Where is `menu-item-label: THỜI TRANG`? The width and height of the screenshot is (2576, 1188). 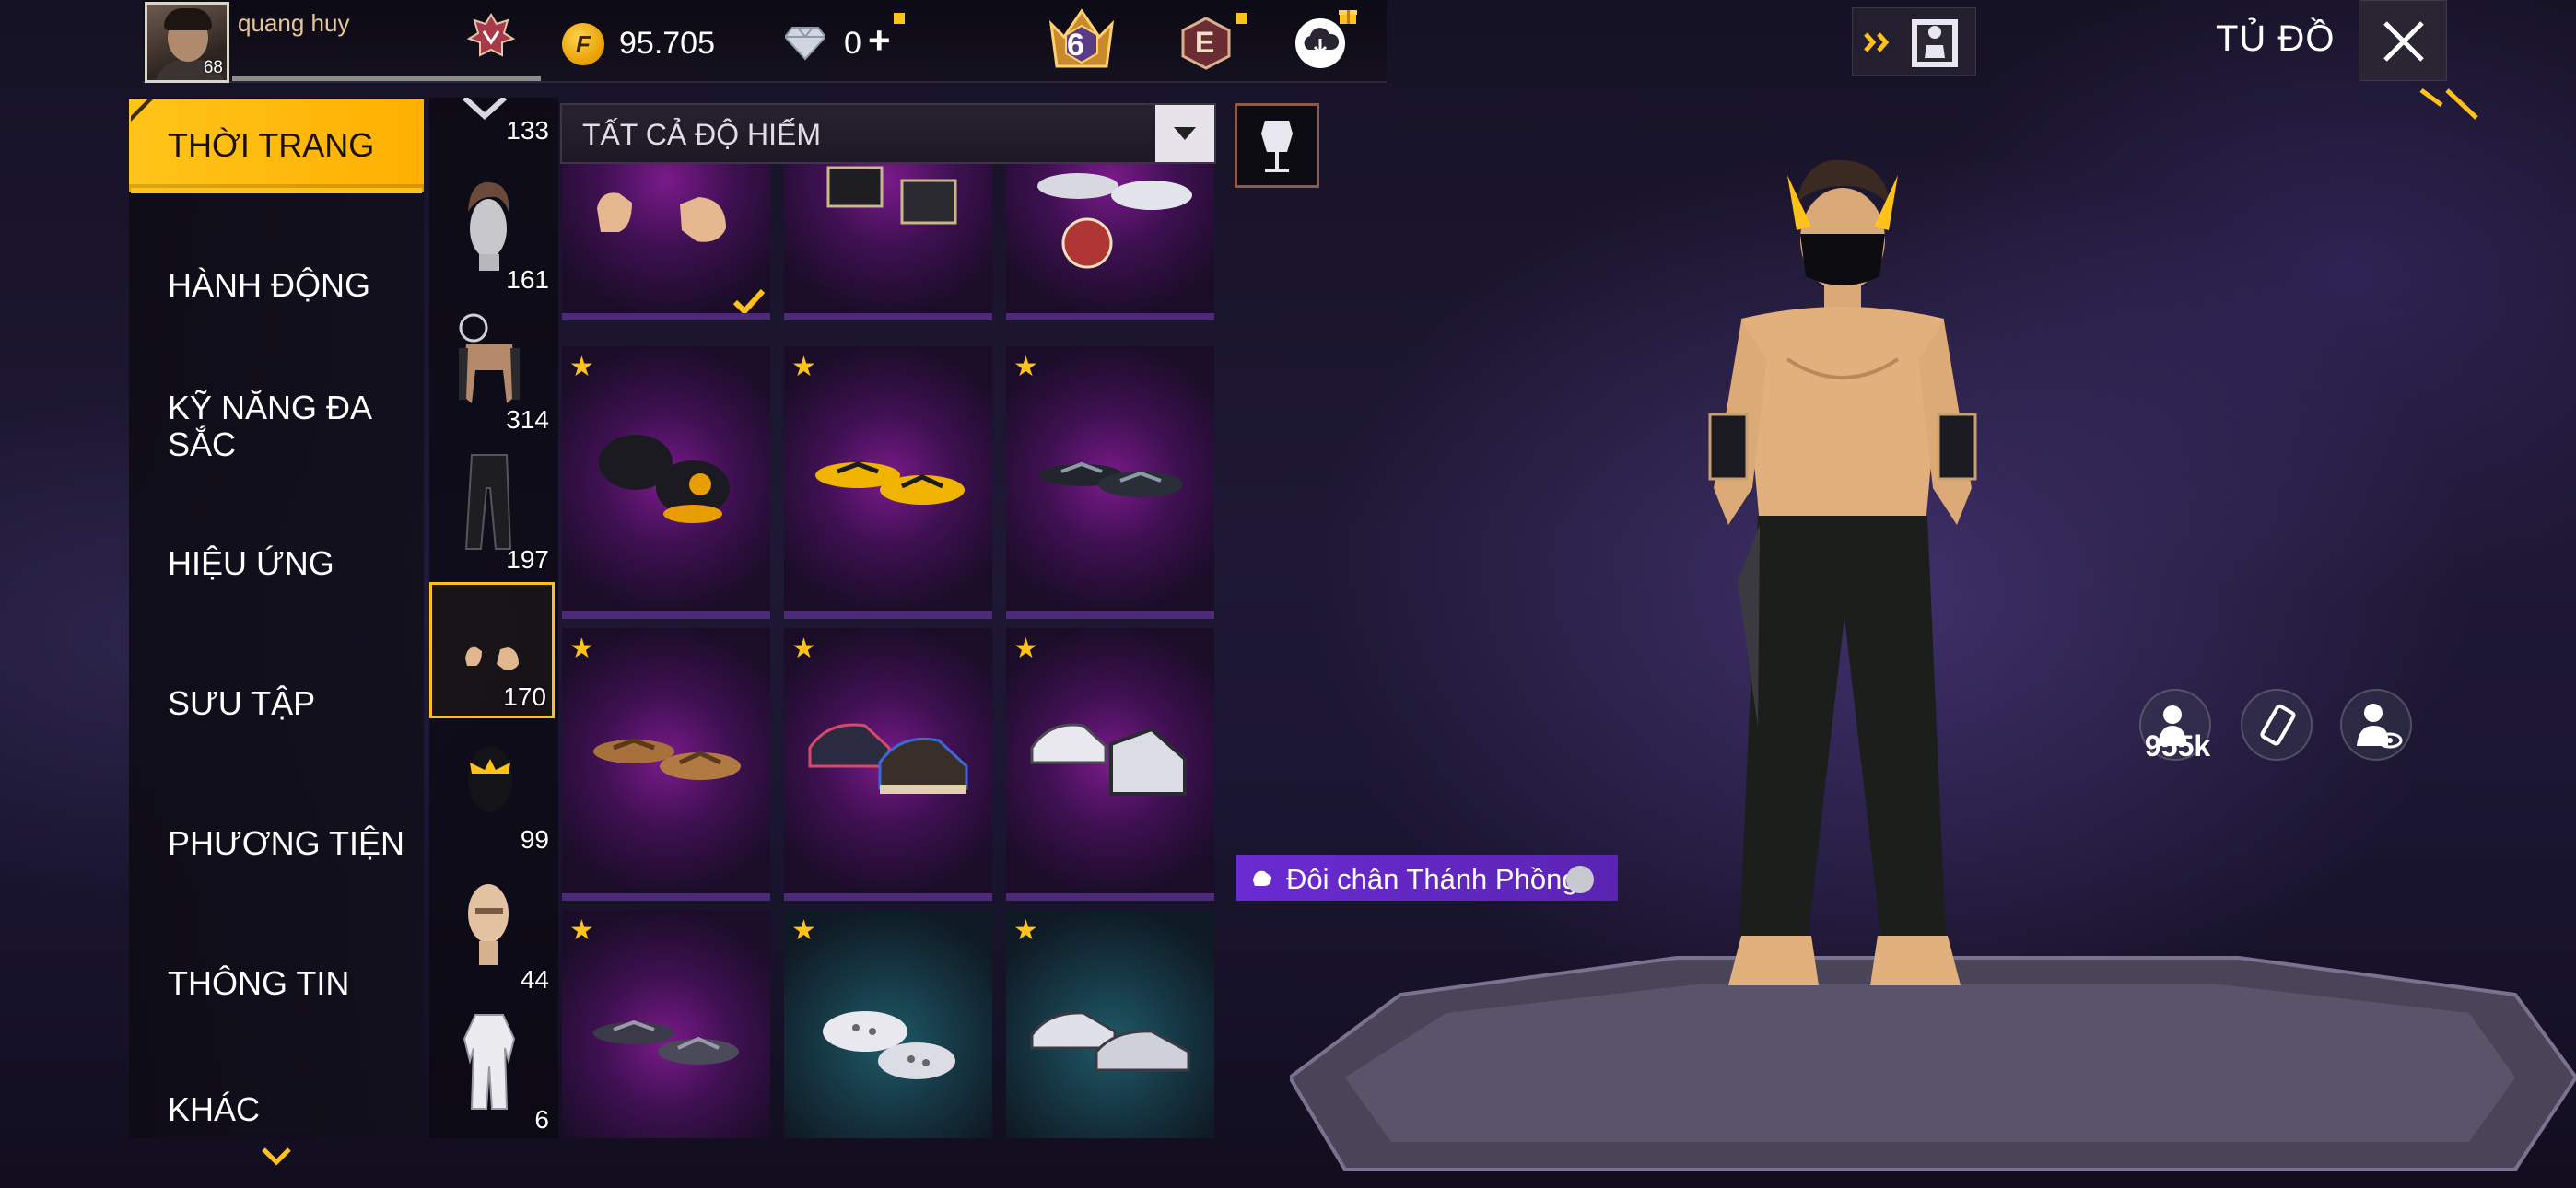
menu-item-label: THỜI TRANG is located at coordinates (271, 145).